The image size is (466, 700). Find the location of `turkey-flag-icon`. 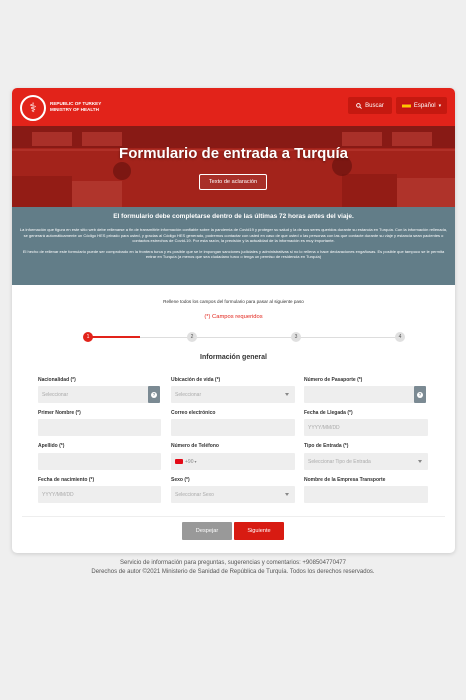

turkey-flag-icon is located at coordinates (179, 461).